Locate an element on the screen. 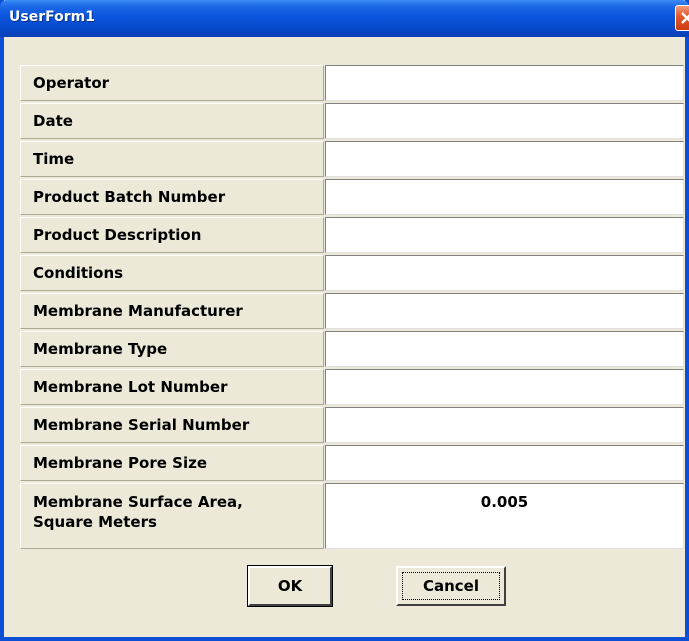 Image resolution: width=689 pixels, height=641 pixels. product-batch-number-field is located at coordinates (504, 197).